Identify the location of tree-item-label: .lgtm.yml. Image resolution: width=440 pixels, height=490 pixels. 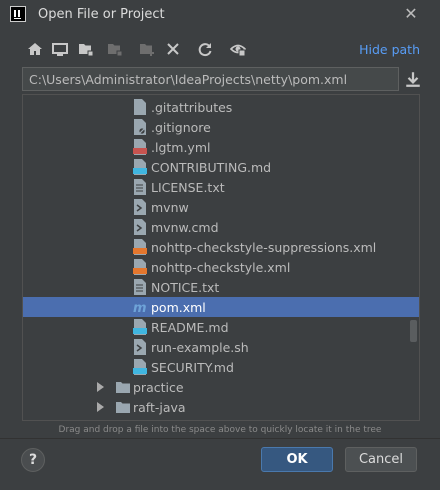
(181, 147).